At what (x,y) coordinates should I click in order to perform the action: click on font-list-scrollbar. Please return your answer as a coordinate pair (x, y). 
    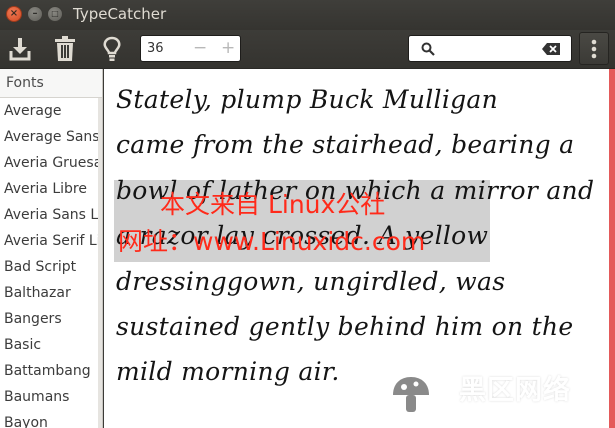
    Looking at the image, I should click on (100, 263).